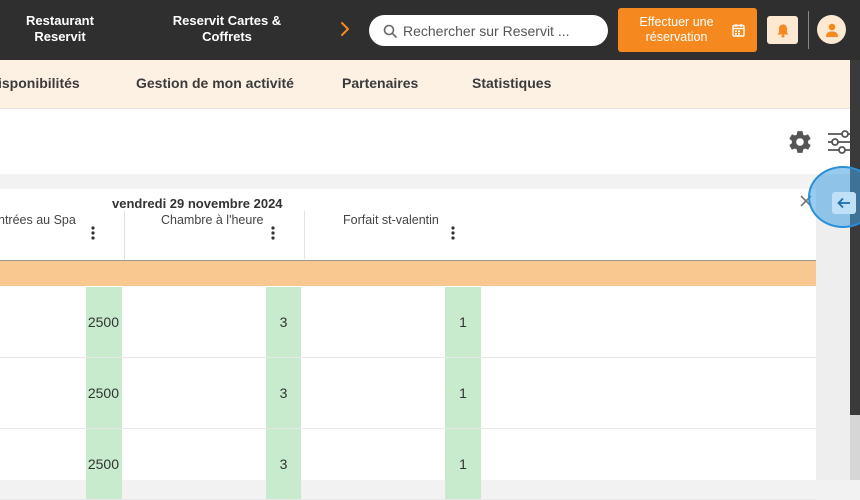  I want to click on search-box, so click(488, 30).